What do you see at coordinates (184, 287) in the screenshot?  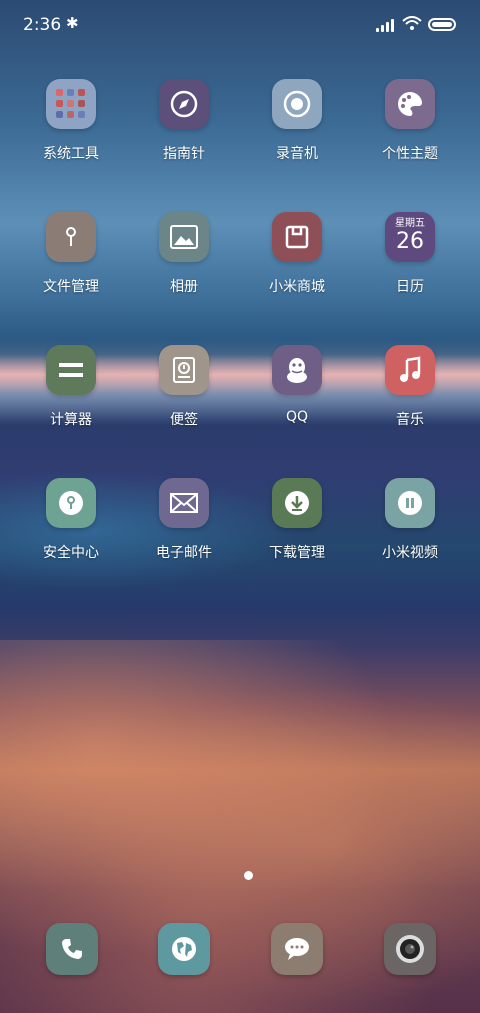 I see `app-label: 相册` at bounding box center [184, 287].